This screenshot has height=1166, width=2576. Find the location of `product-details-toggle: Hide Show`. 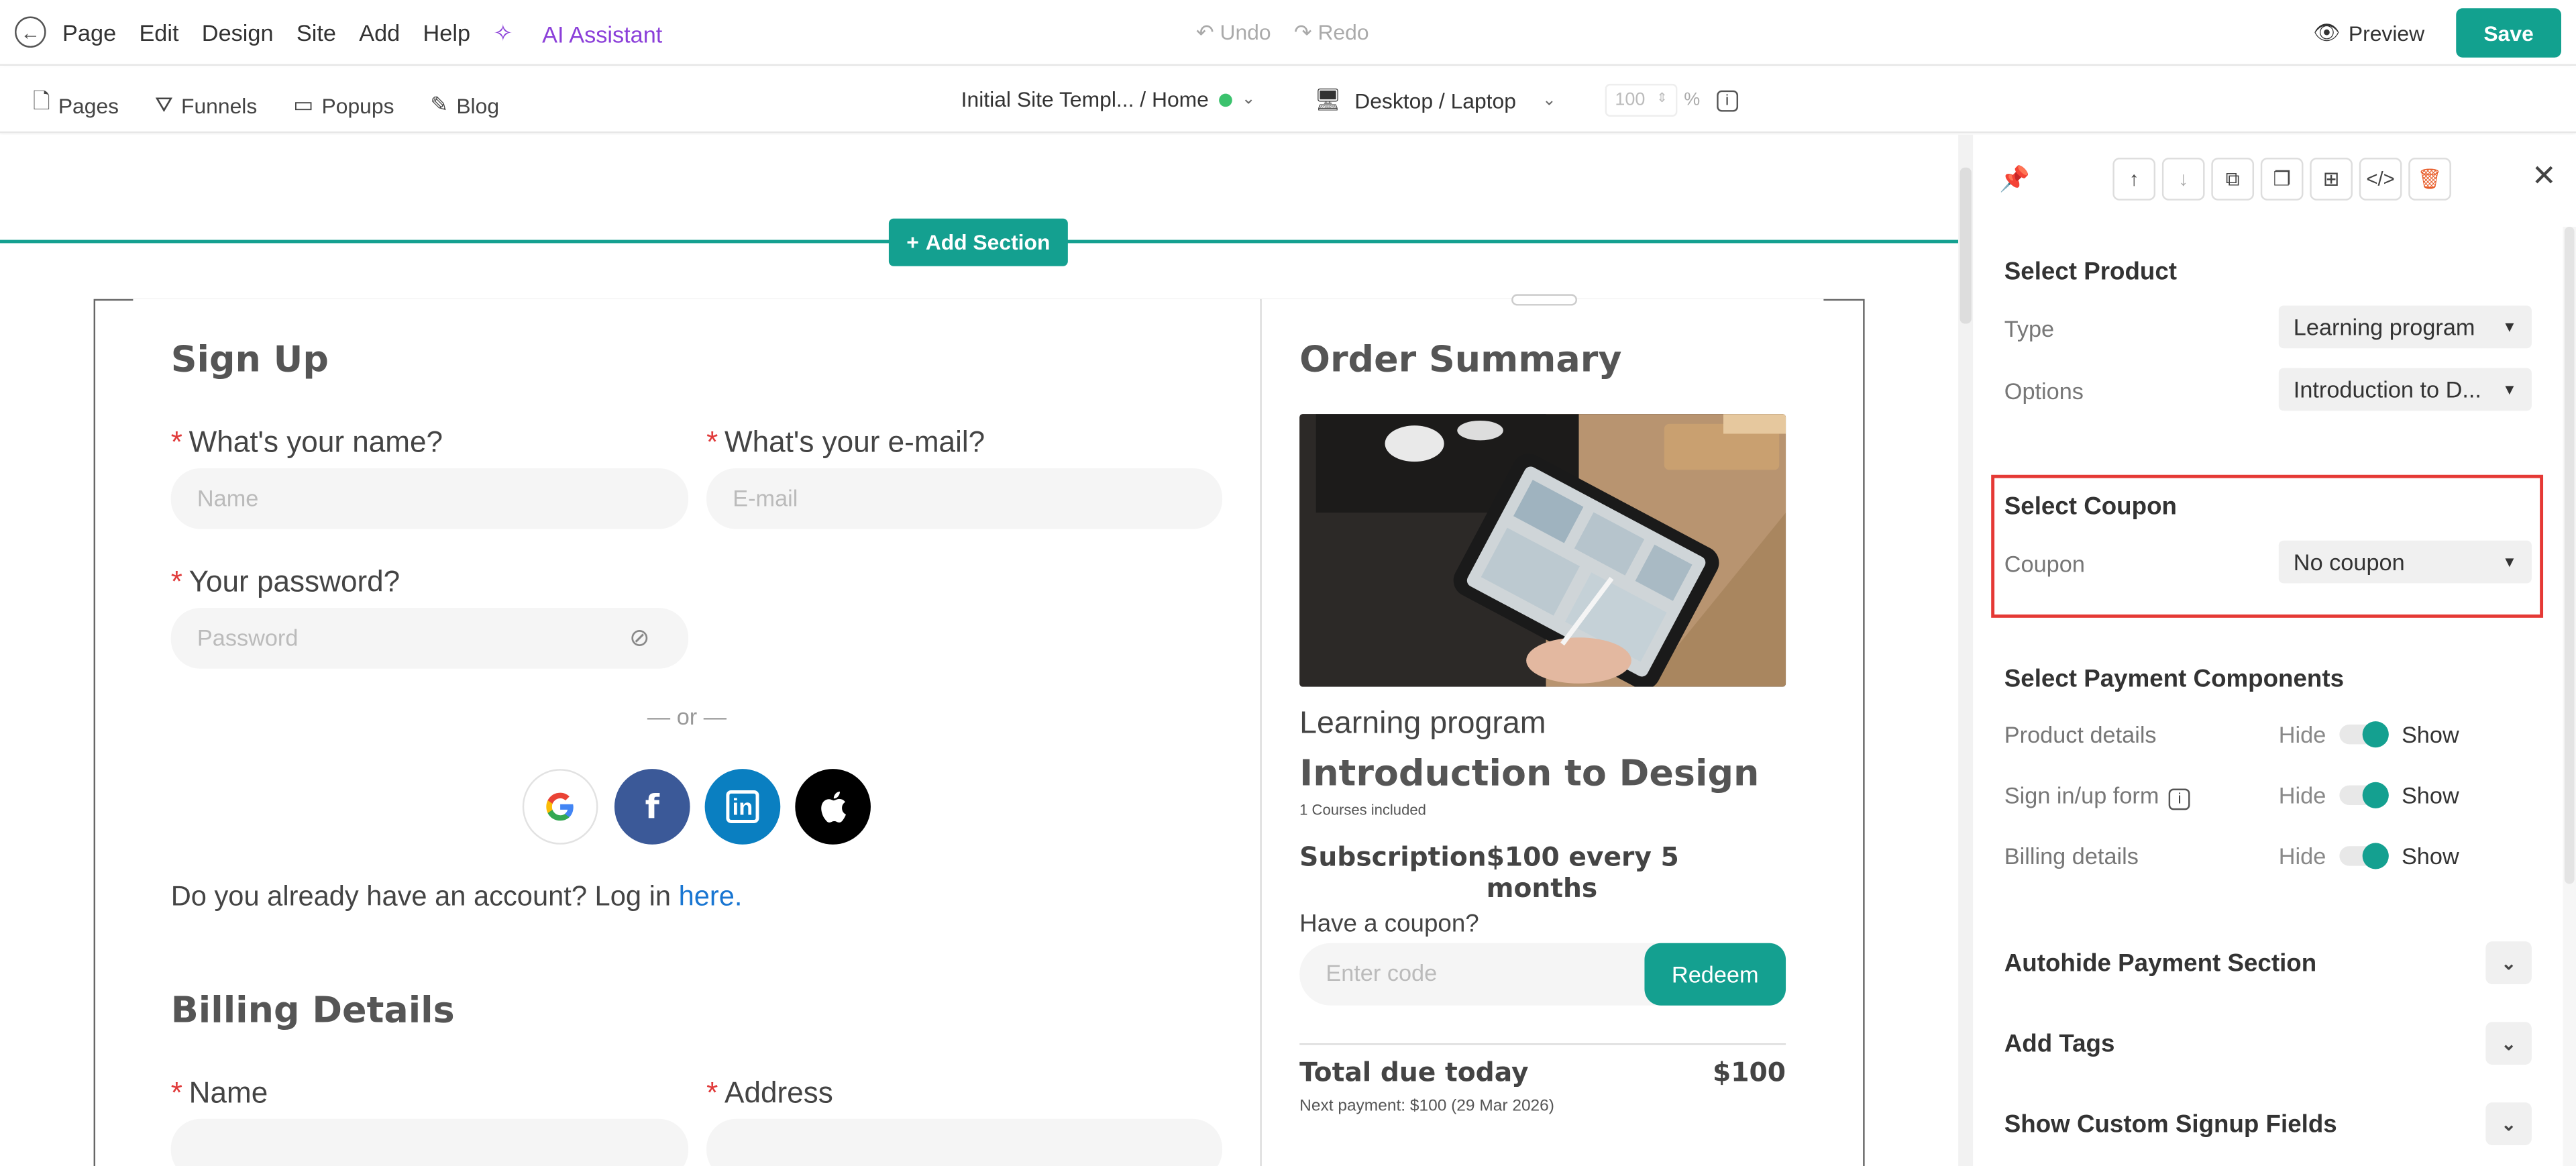

product-details-toggle: Hide Show is located at coordinates (2368, 734).